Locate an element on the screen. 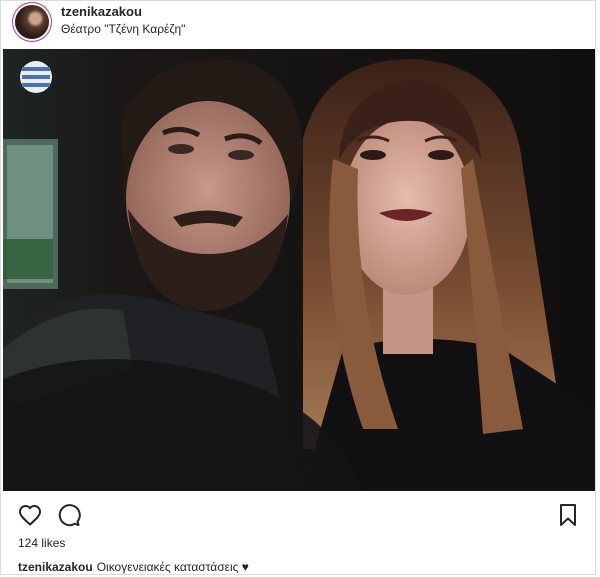 The width and height of the screenshot is (600, 577). caption-username: tzenikazakou is located at coordinates (55, 567).